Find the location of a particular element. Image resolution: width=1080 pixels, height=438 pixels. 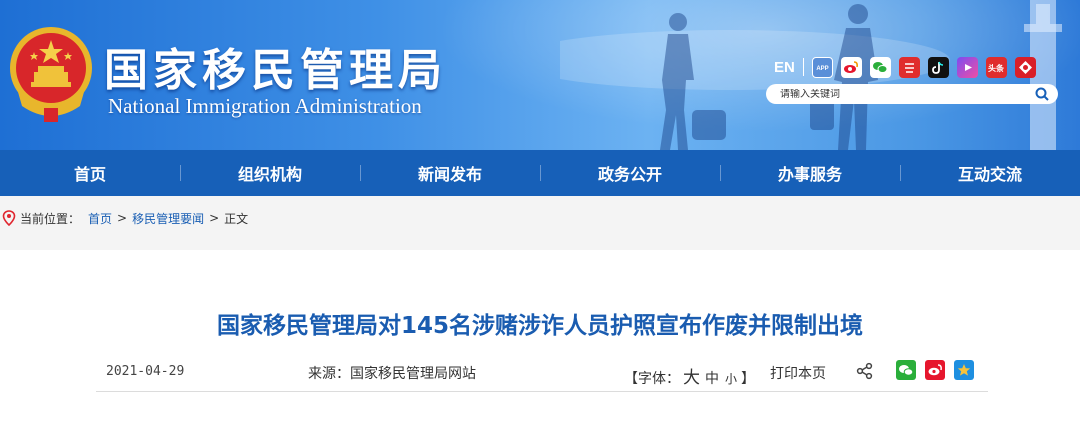

site-title-cn: 国家移民管理局 is located at coordinates (275, 66).